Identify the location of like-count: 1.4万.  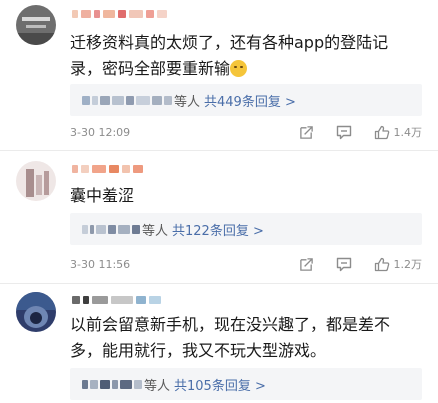
(408, 132).